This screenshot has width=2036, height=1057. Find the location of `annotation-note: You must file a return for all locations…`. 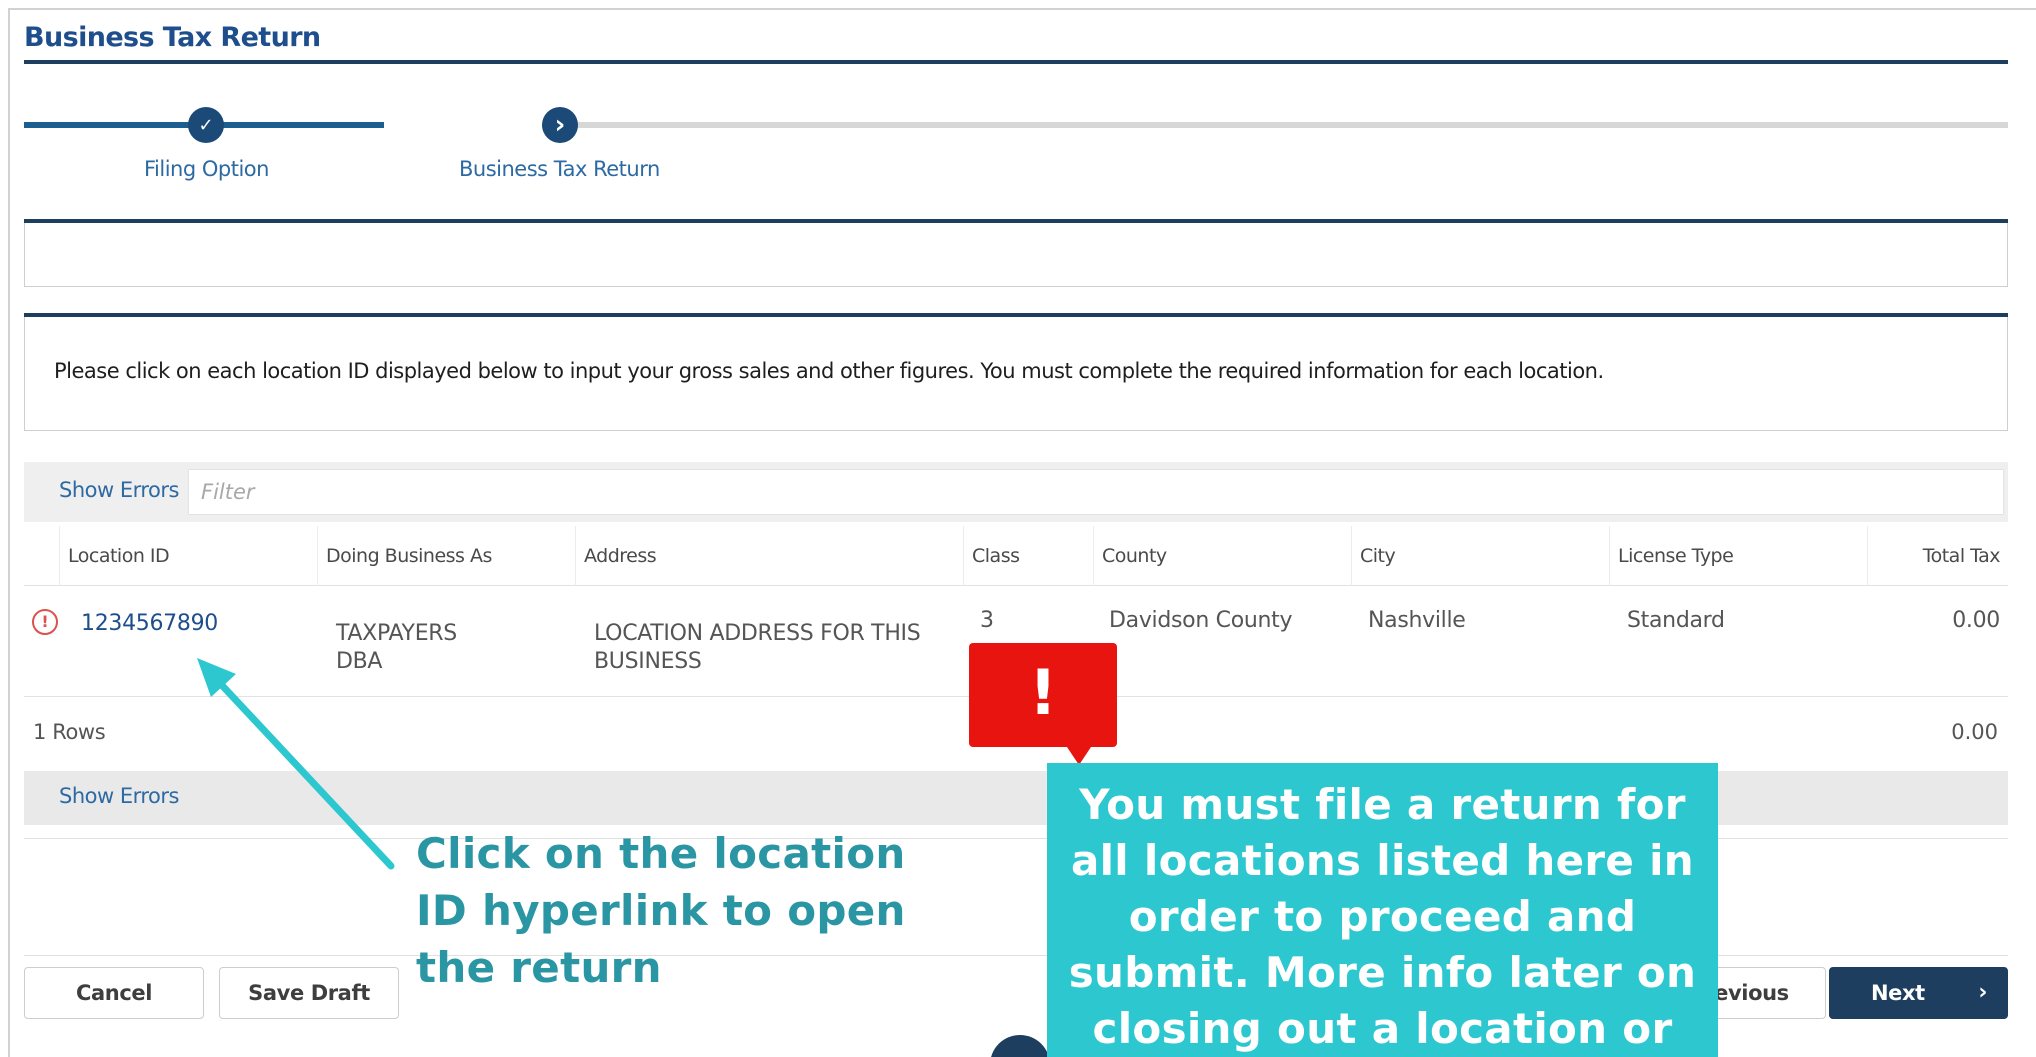

annotation-note: You must file a return for all locations… is located at coordinates (1382, 910).